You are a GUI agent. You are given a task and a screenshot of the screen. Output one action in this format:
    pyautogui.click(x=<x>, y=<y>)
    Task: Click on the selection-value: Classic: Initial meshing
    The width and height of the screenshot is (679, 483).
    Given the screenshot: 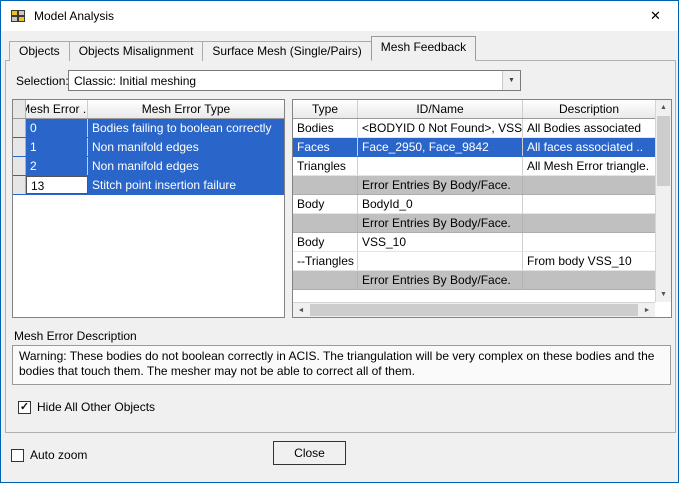 What is the action you would take?
    pyautogui.click(x=135, y=80)
    